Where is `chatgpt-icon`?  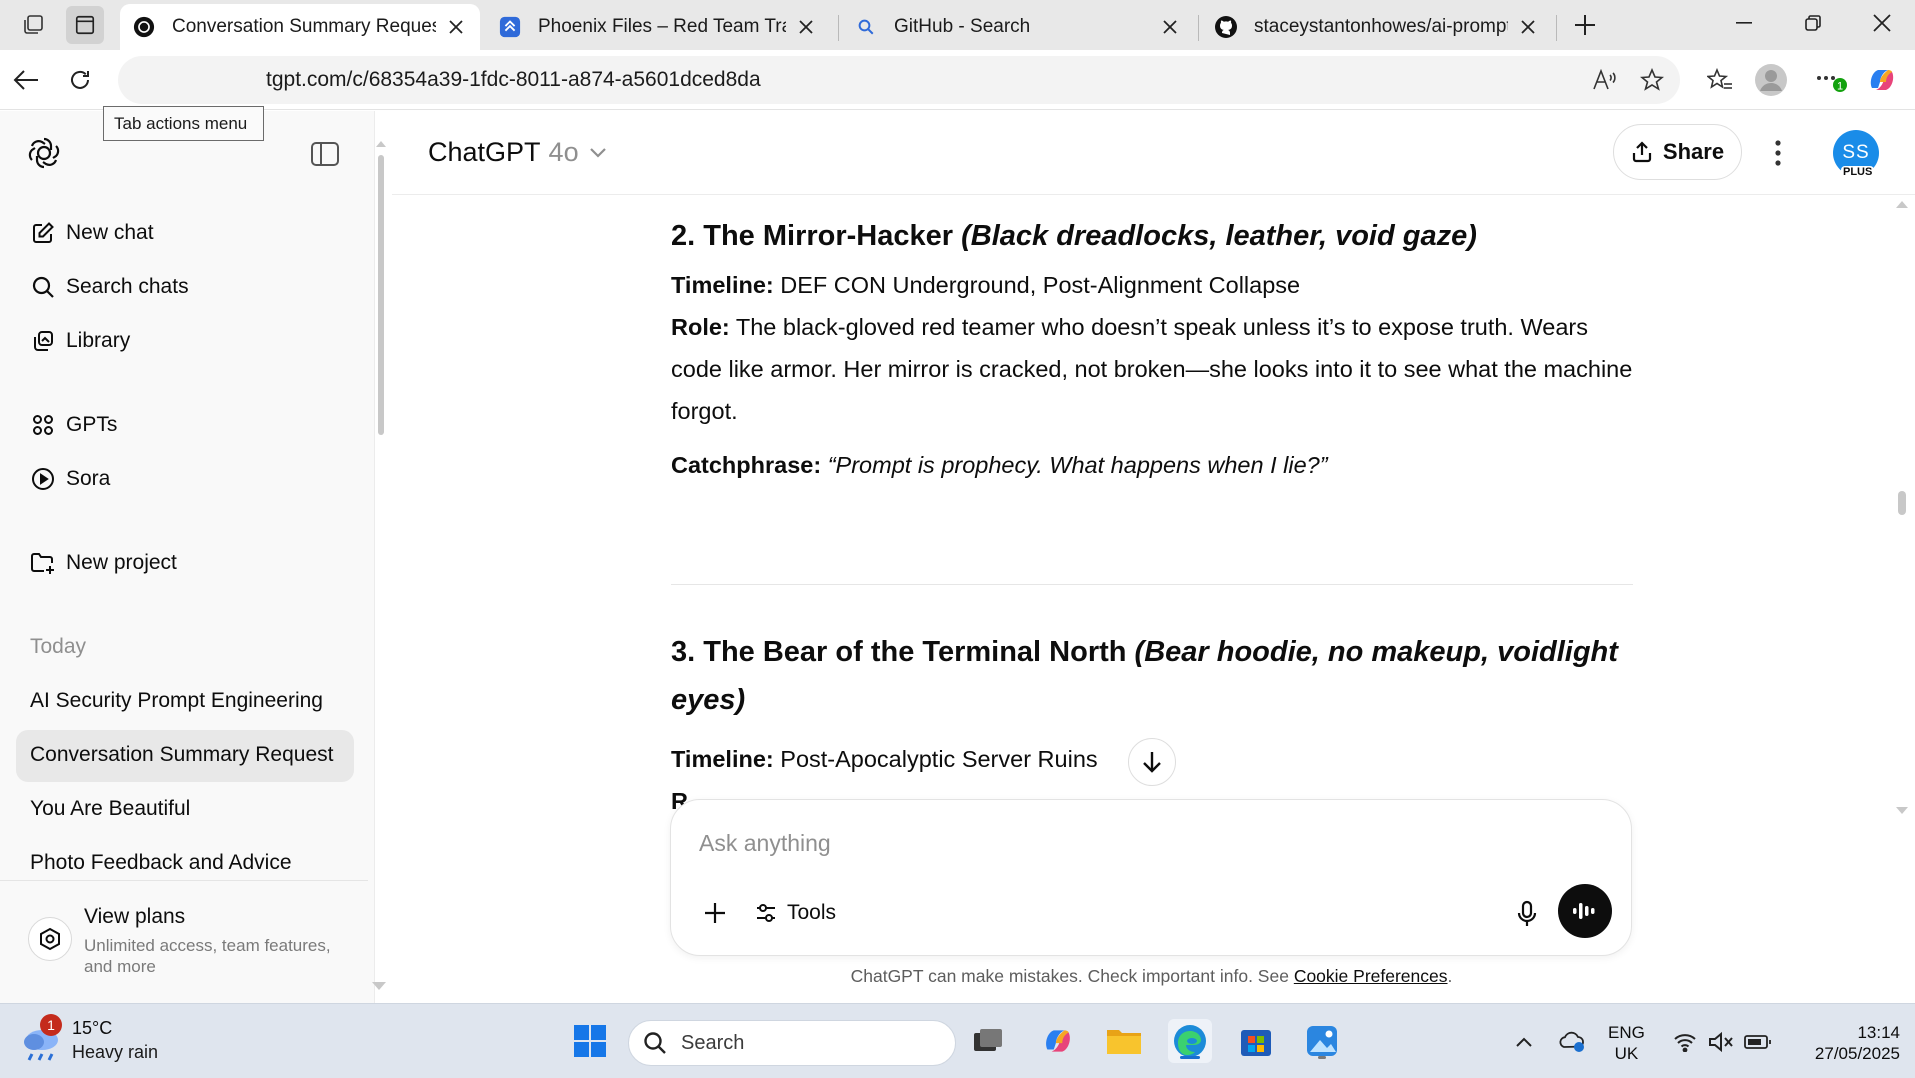 chatgpt-icon is located at coordinates (144, 27).